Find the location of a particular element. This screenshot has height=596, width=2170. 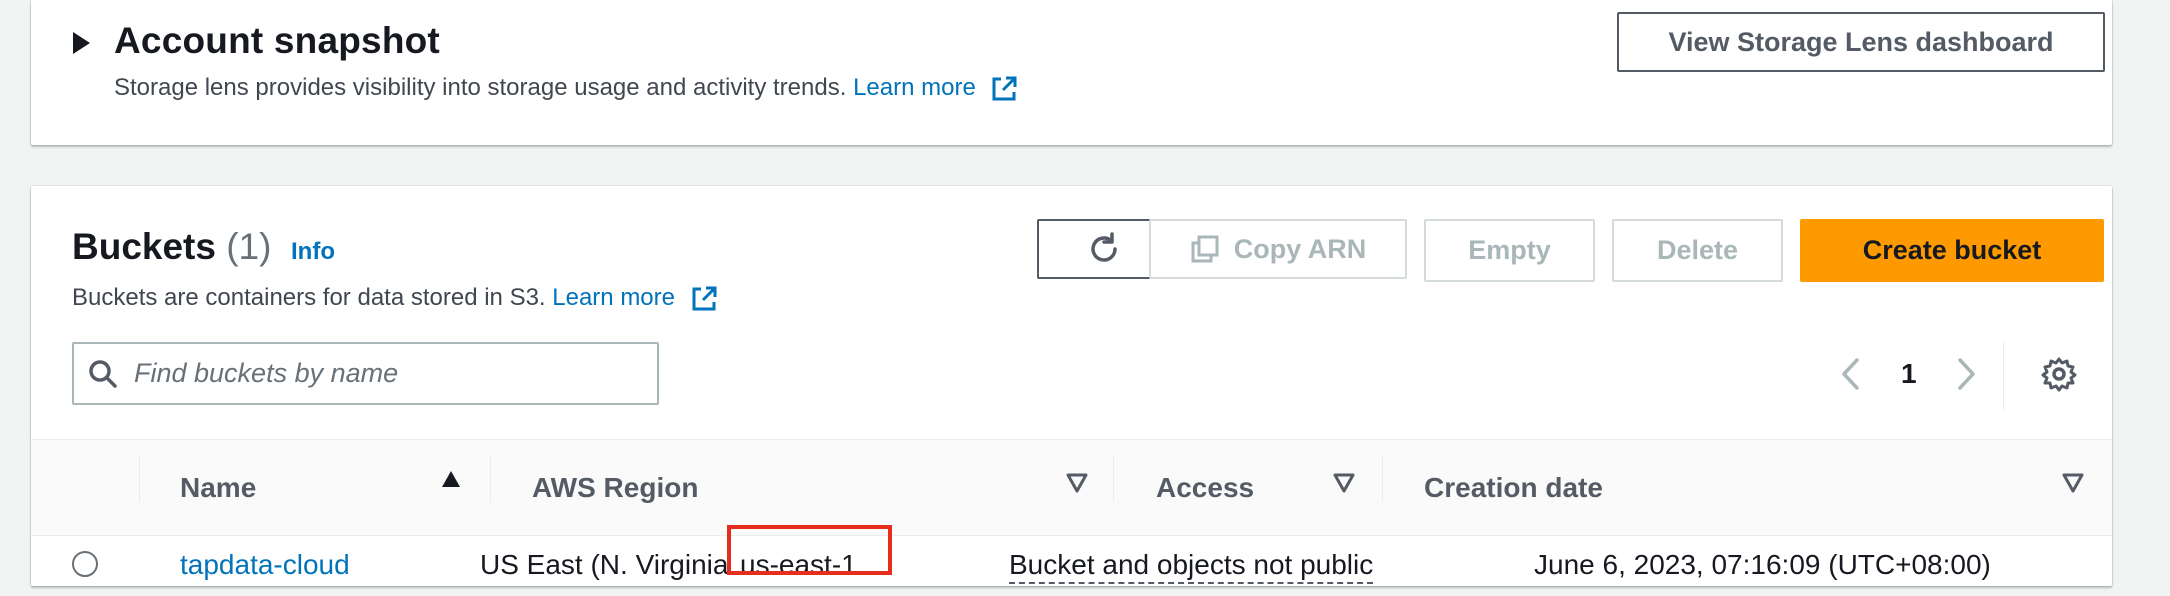

chevron-right-icon is located at coordinates (1966, 374).